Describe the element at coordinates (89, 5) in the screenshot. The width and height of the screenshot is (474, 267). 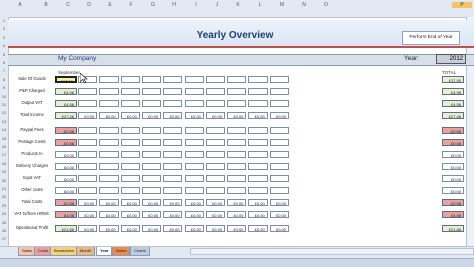
I see `column-header-d: D` at that location.